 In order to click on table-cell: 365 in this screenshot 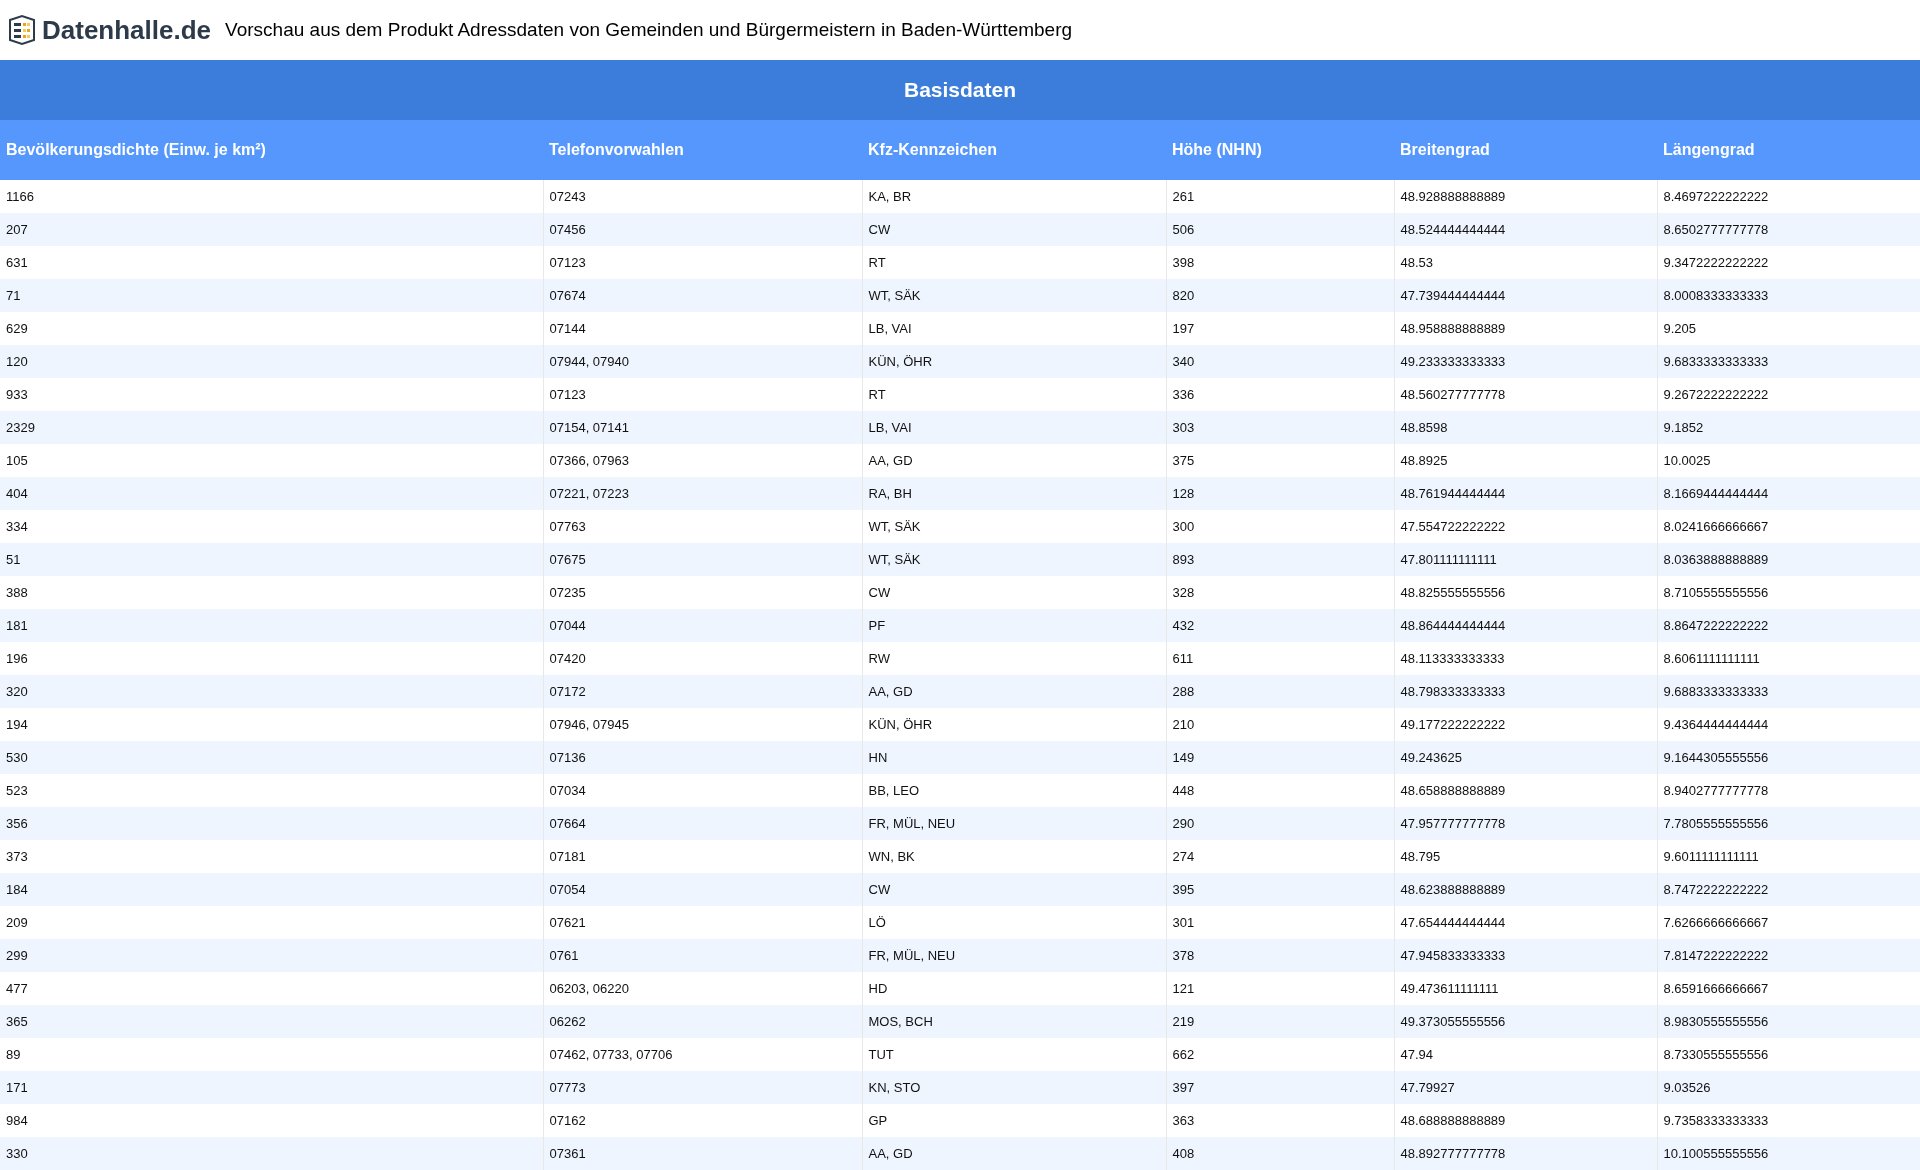, I will do `click(271, 1021)`.